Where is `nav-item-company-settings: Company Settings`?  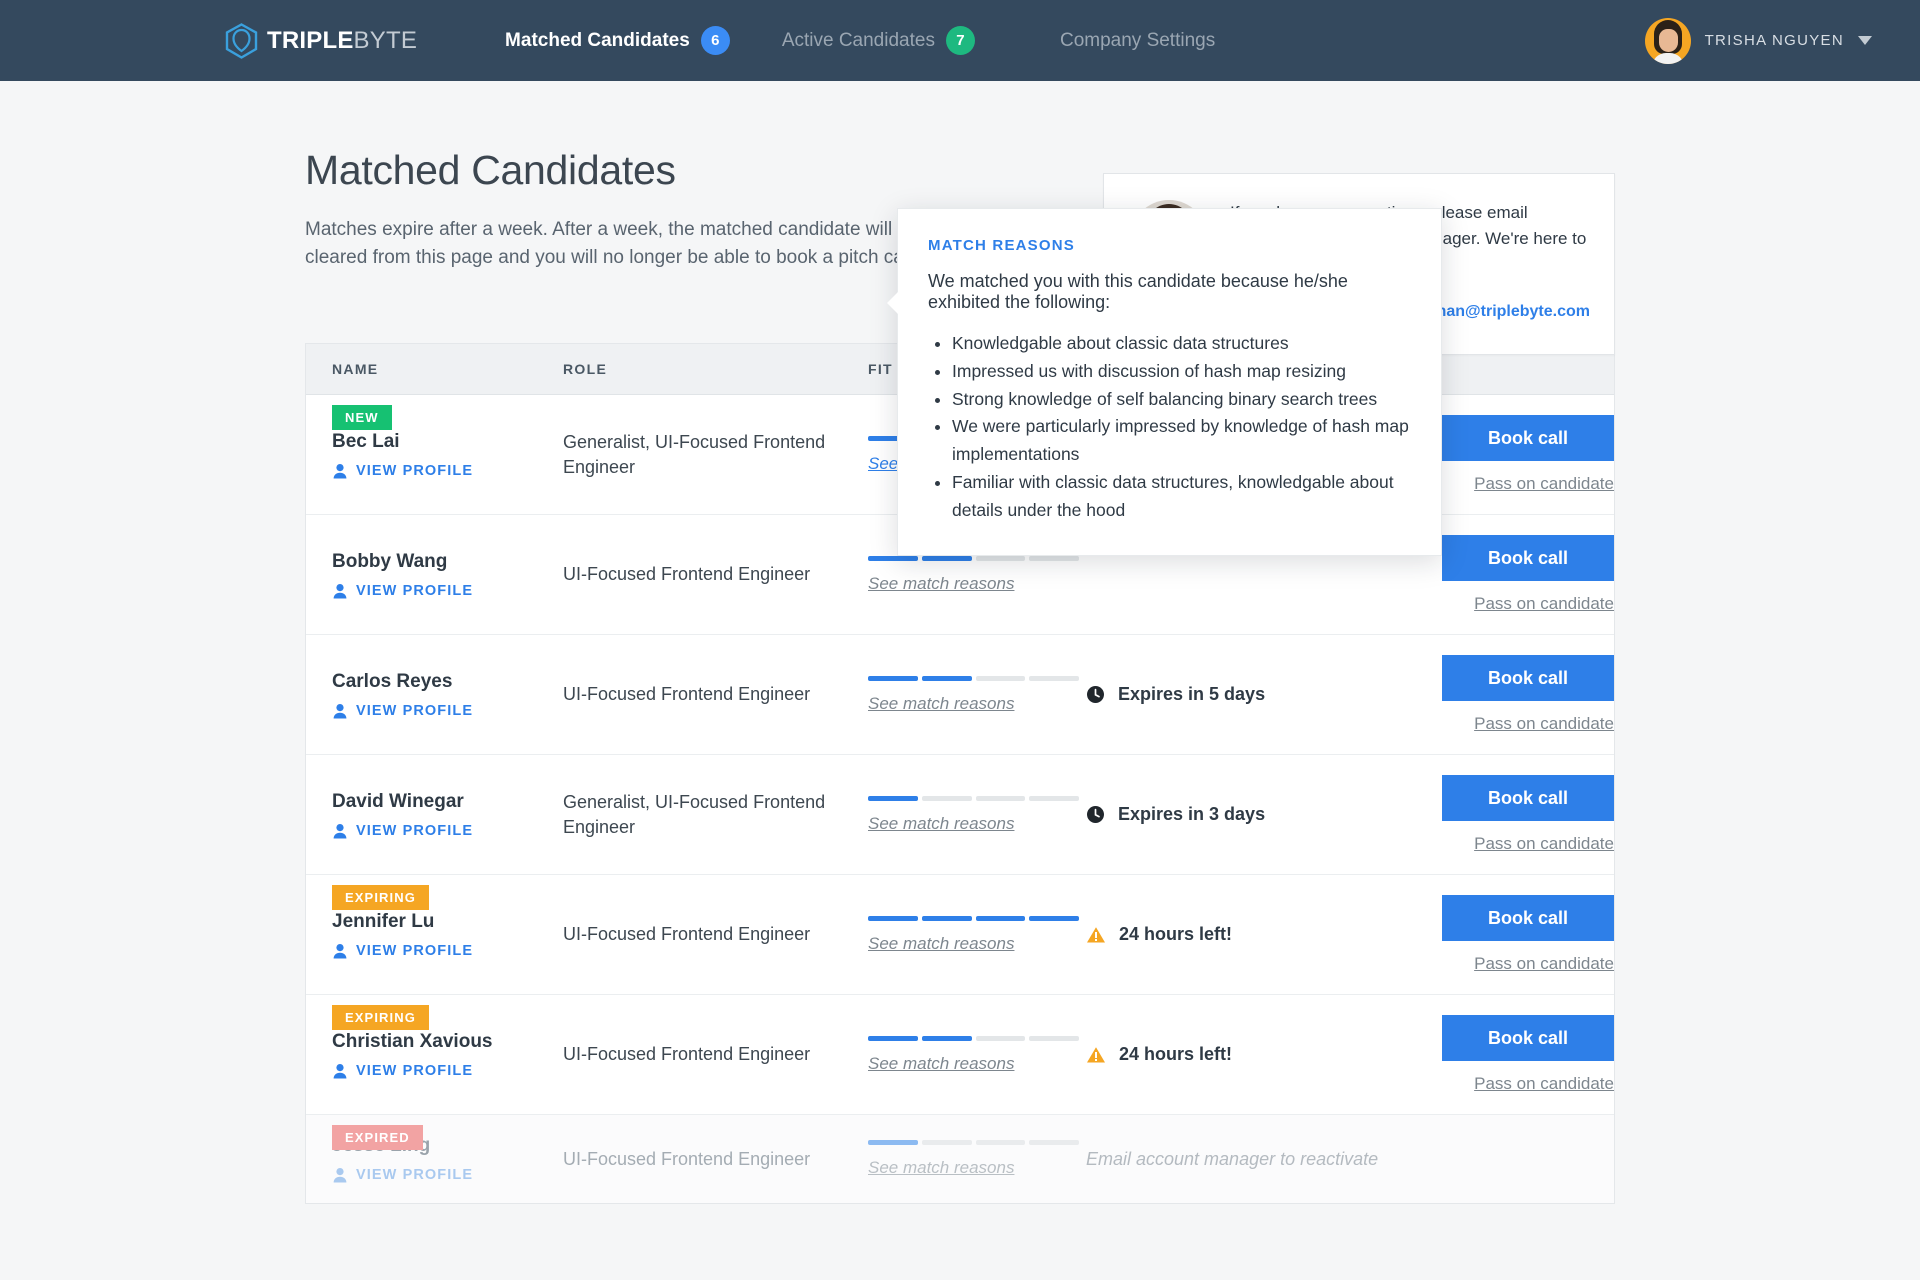 nav-item-company-settings: Company Settings is located at coordinates (1137, 41).